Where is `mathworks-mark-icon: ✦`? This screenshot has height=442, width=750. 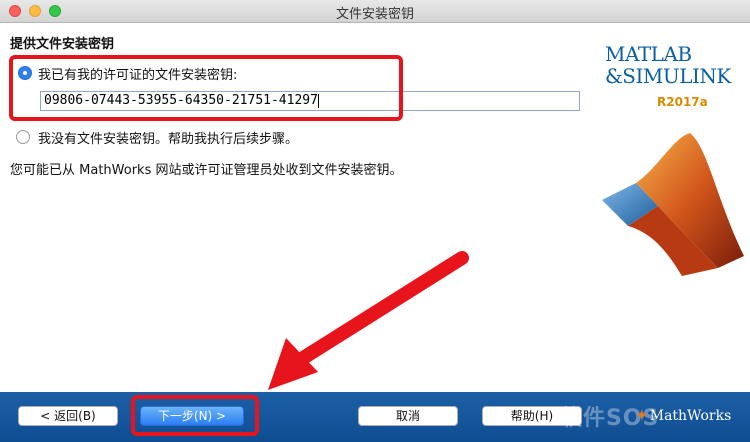
mathworks-mark-icon: ✦ is located at coordinates (642, 416).